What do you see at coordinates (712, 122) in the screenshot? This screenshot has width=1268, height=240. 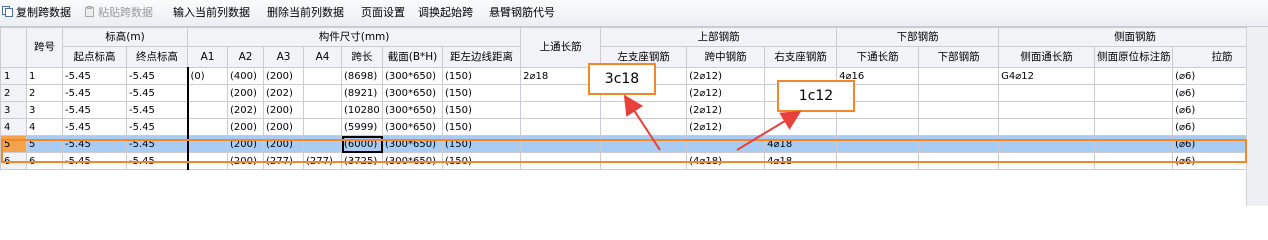 I see `annotation-arrows` at bounding box center [712, 122].